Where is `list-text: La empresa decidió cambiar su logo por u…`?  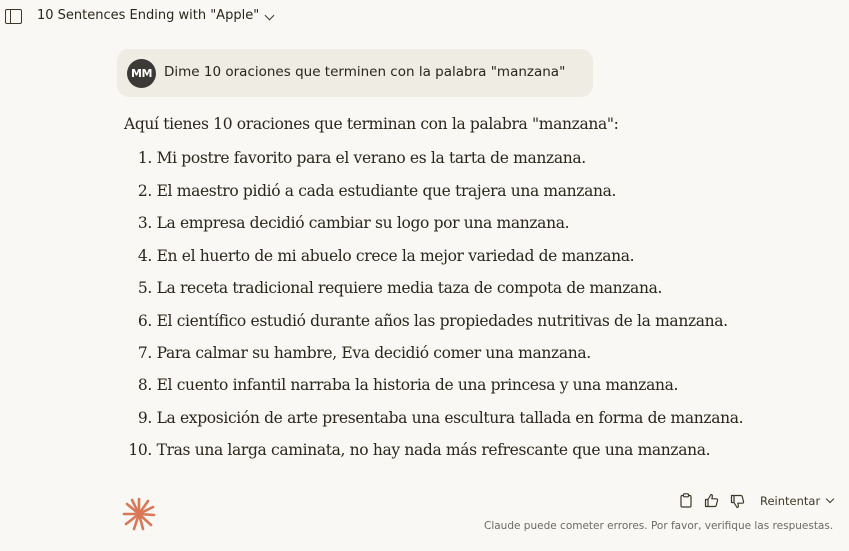
list-text: La empresa decidió cambiar su logo por u… is located at coordinates (363, 223).